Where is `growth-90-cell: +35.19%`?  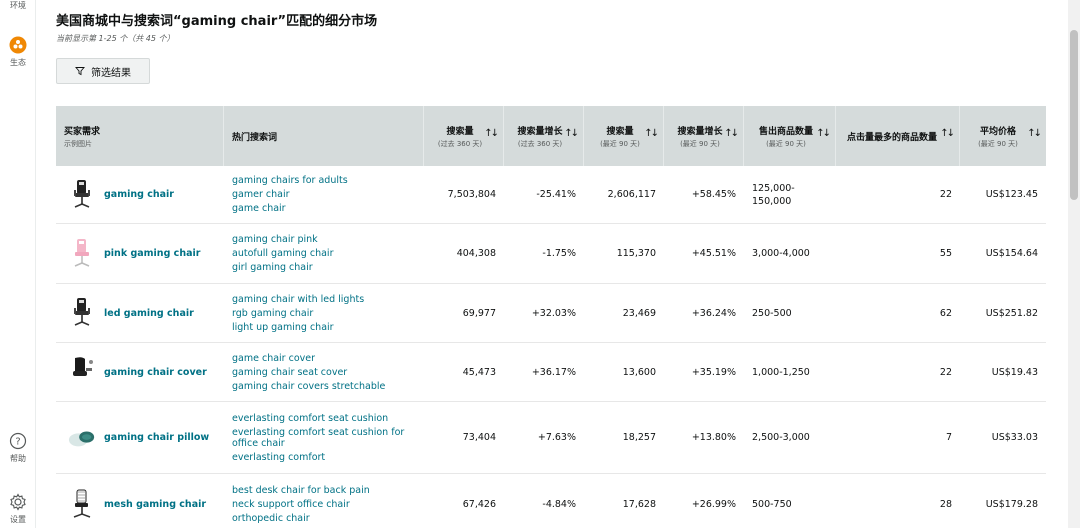
growth-90-cell: +35.19% is located at coordinates (713, 372).